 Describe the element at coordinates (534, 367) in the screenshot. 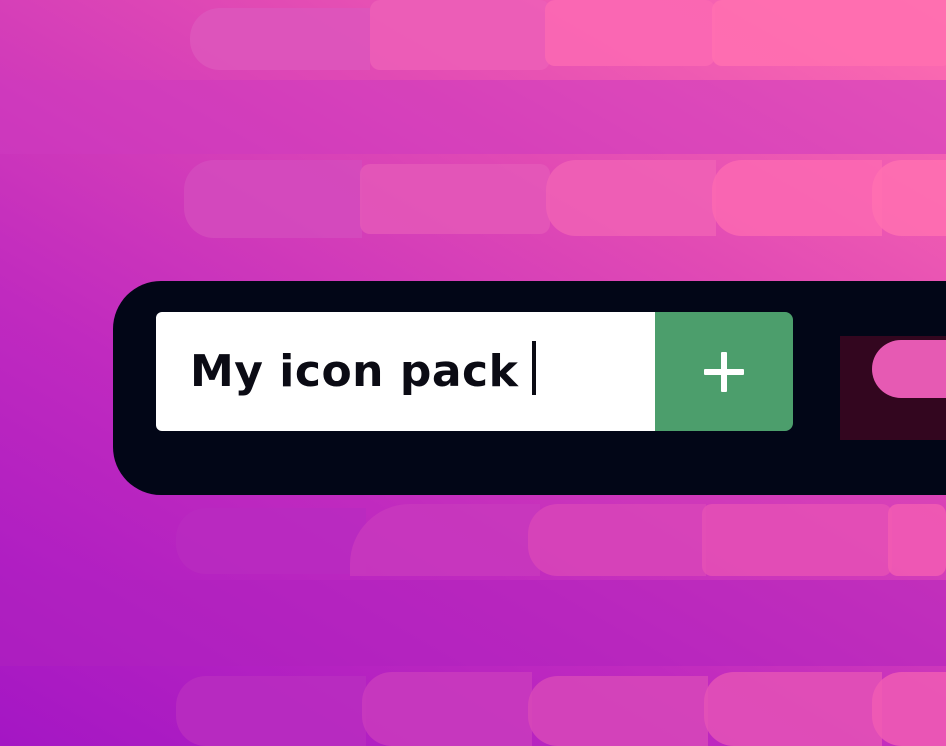

I see `text-caret` at that location.